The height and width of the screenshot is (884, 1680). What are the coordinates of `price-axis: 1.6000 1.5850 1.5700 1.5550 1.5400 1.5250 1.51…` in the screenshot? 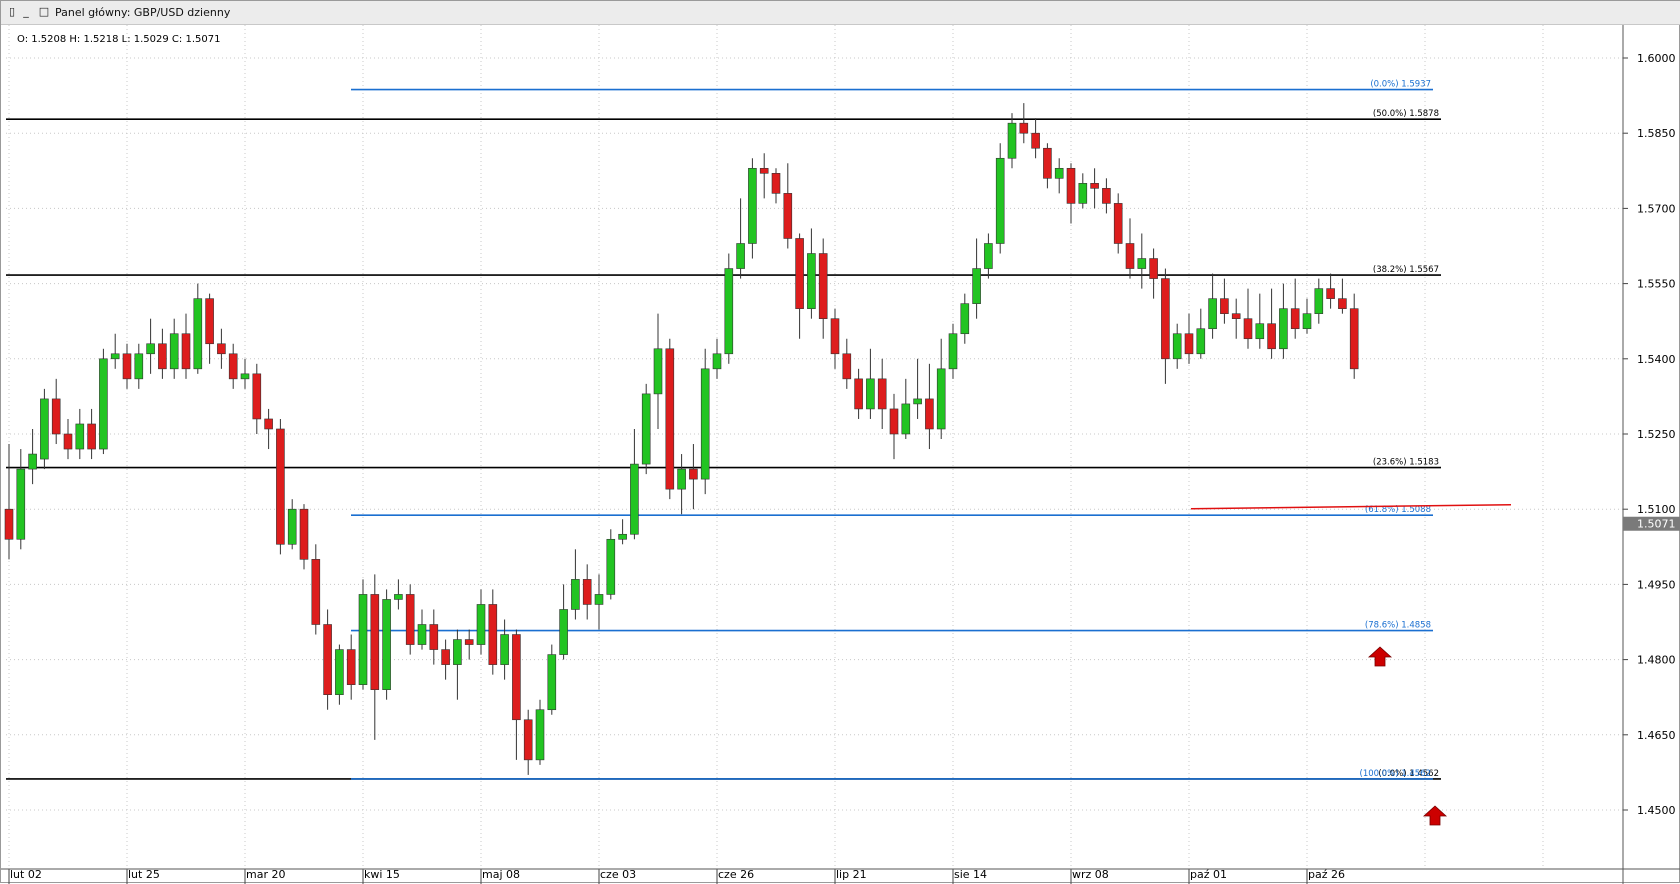 It's located at (1651, 454).